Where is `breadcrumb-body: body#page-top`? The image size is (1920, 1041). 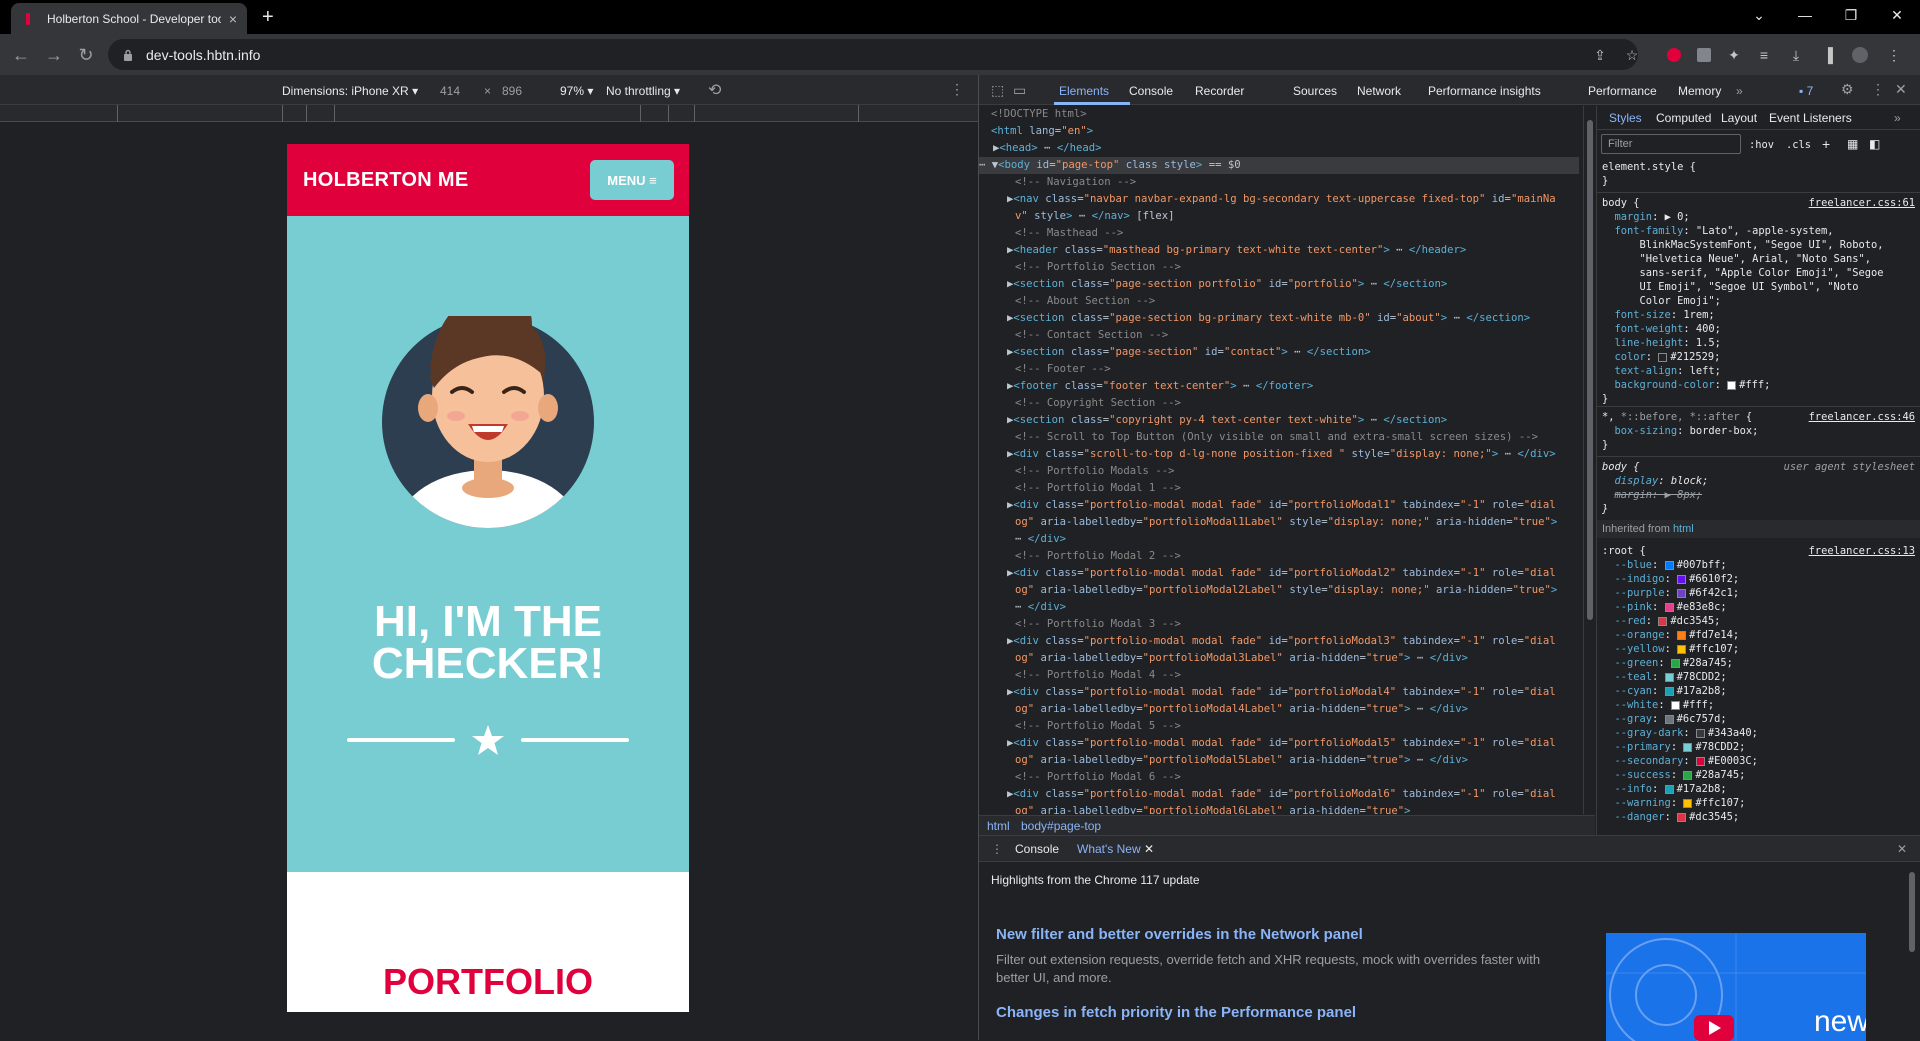
breadcrumb-body: body#page-top is located at coordinates (1061, 826).